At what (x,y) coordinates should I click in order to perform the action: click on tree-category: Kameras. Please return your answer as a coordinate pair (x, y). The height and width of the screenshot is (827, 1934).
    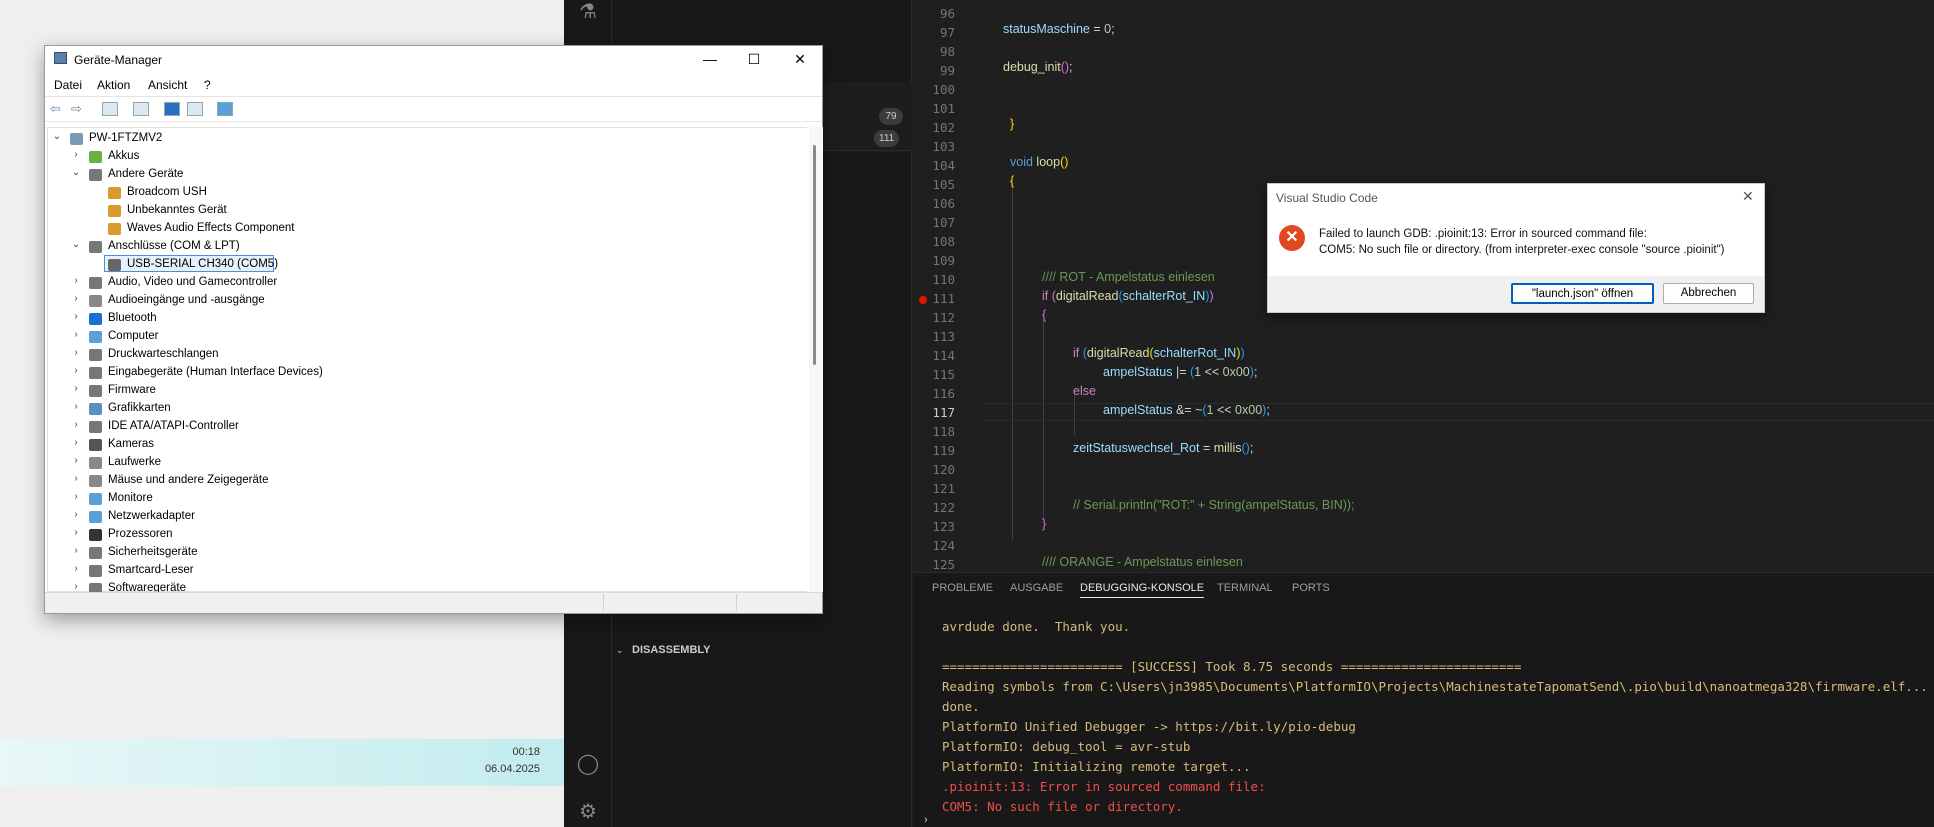
    Looking at the image, I should click on (131, 444).